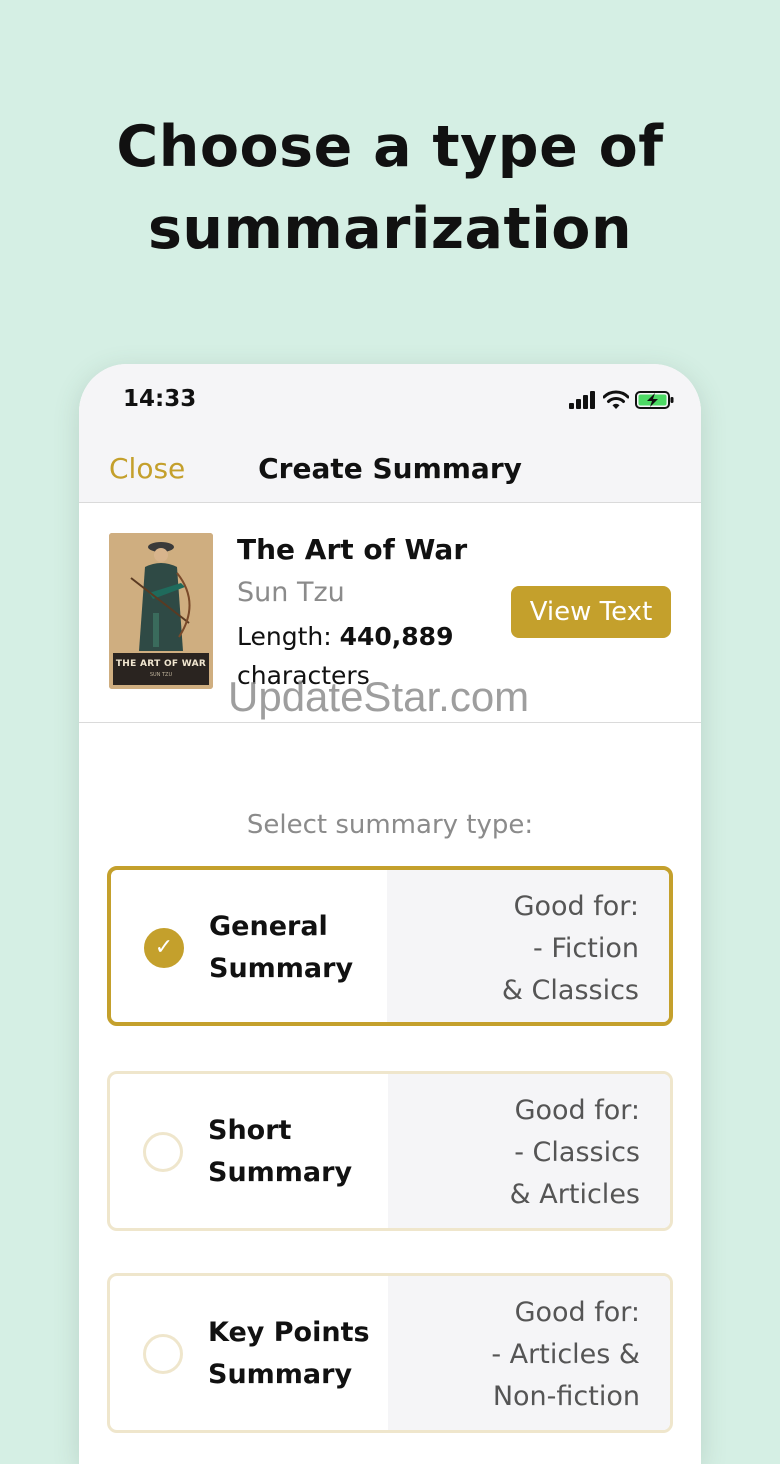 Image resolution: width=780 pixels, height=1464 pixels. Describe the element at coordinates (161, 611) in the screenshot. I see `book-cover: THE ART OF WAR SUN TZU` at that location.